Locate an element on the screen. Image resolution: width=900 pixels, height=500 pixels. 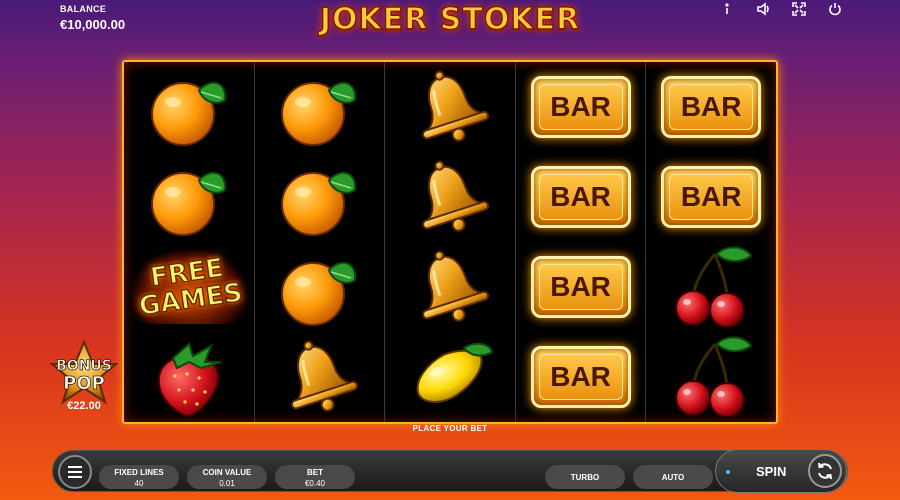
hamburger-icon is located at coordinates (75, 472).